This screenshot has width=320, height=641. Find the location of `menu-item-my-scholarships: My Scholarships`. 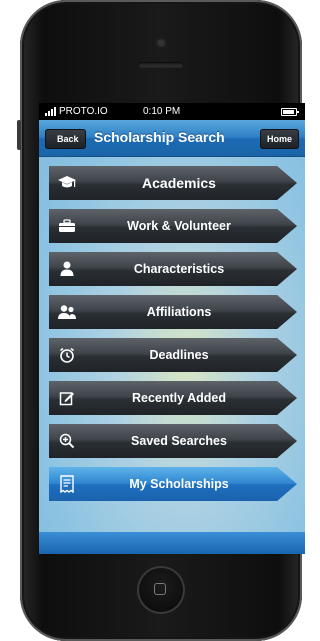

menu-item-my-scholarships: My Scholarships is located at coordinates (173, 484).